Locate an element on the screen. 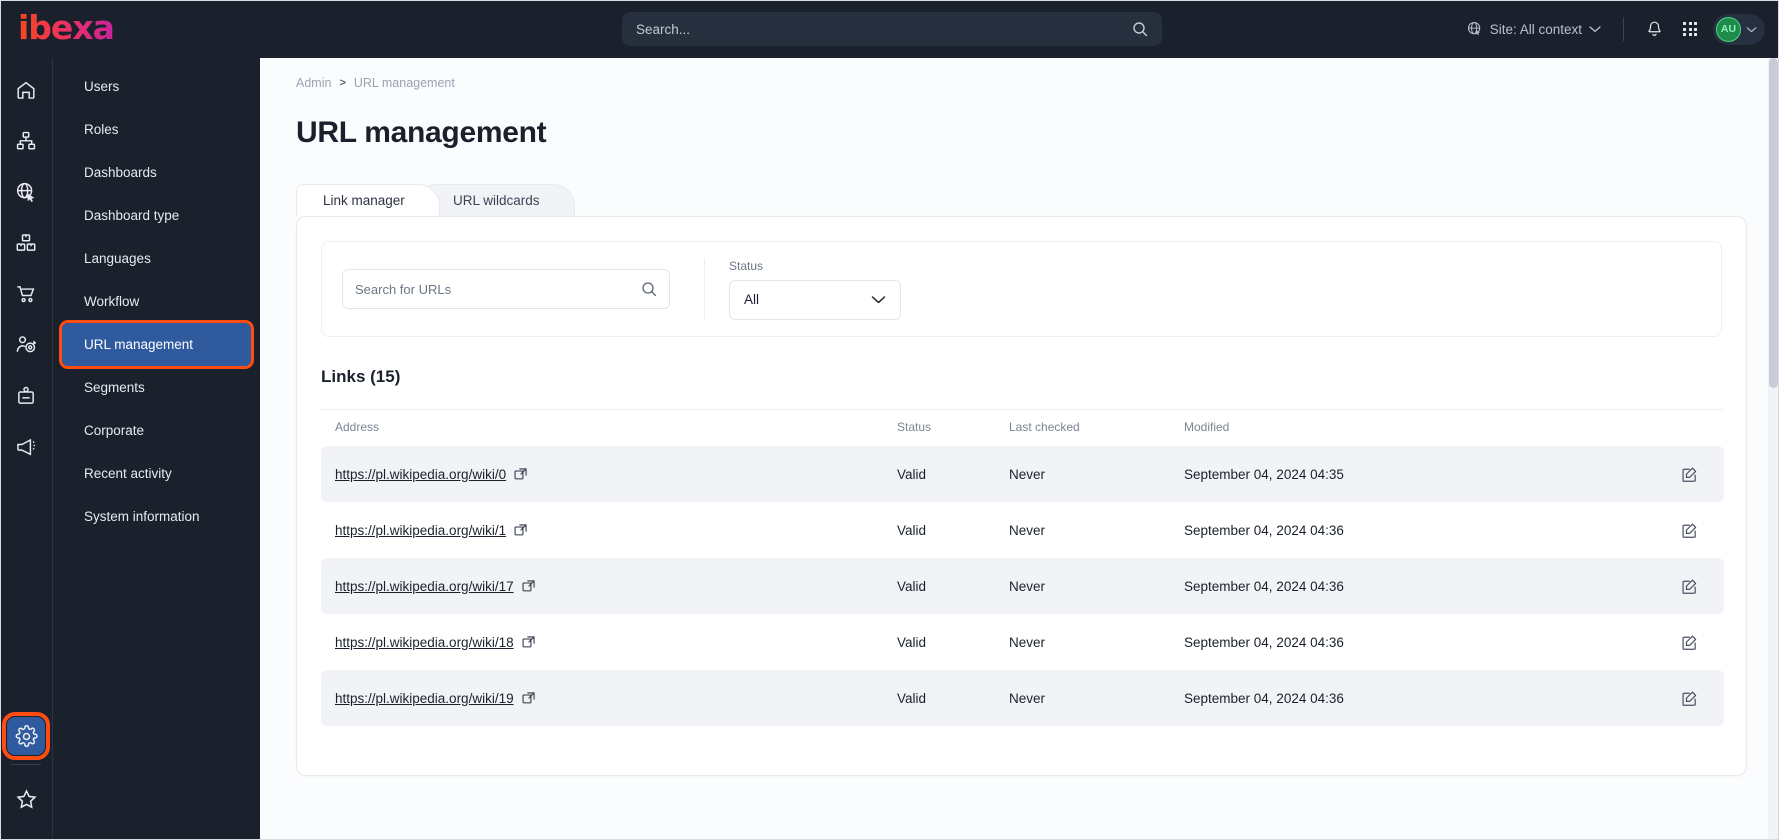 The width and height of the screenshot is (1779, 840). tab-link-manager: Link manager is located at coordinates (368, 200).